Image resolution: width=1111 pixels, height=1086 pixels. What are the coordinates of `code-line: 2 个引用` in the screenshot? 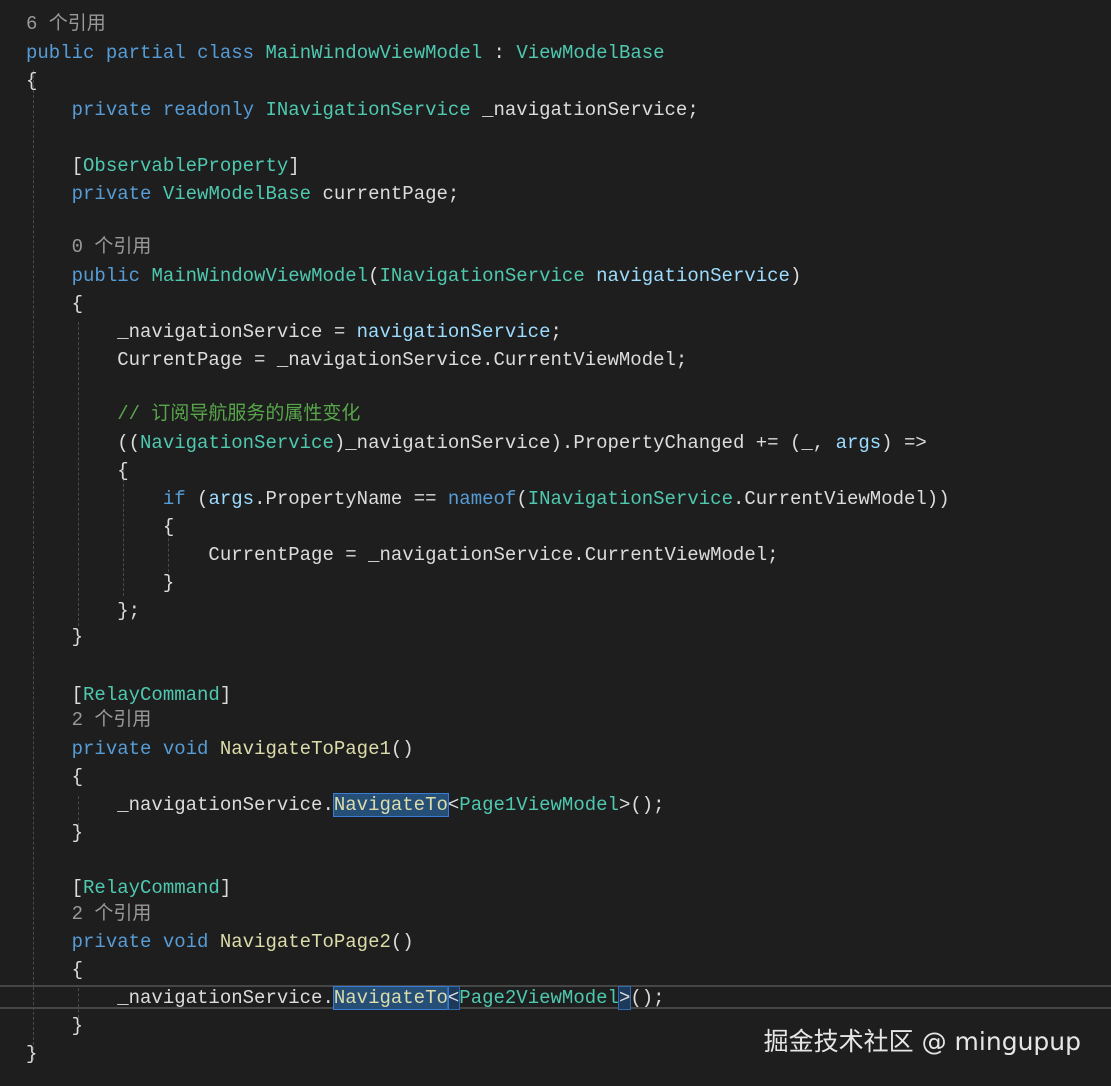 It's located at (89, 914).